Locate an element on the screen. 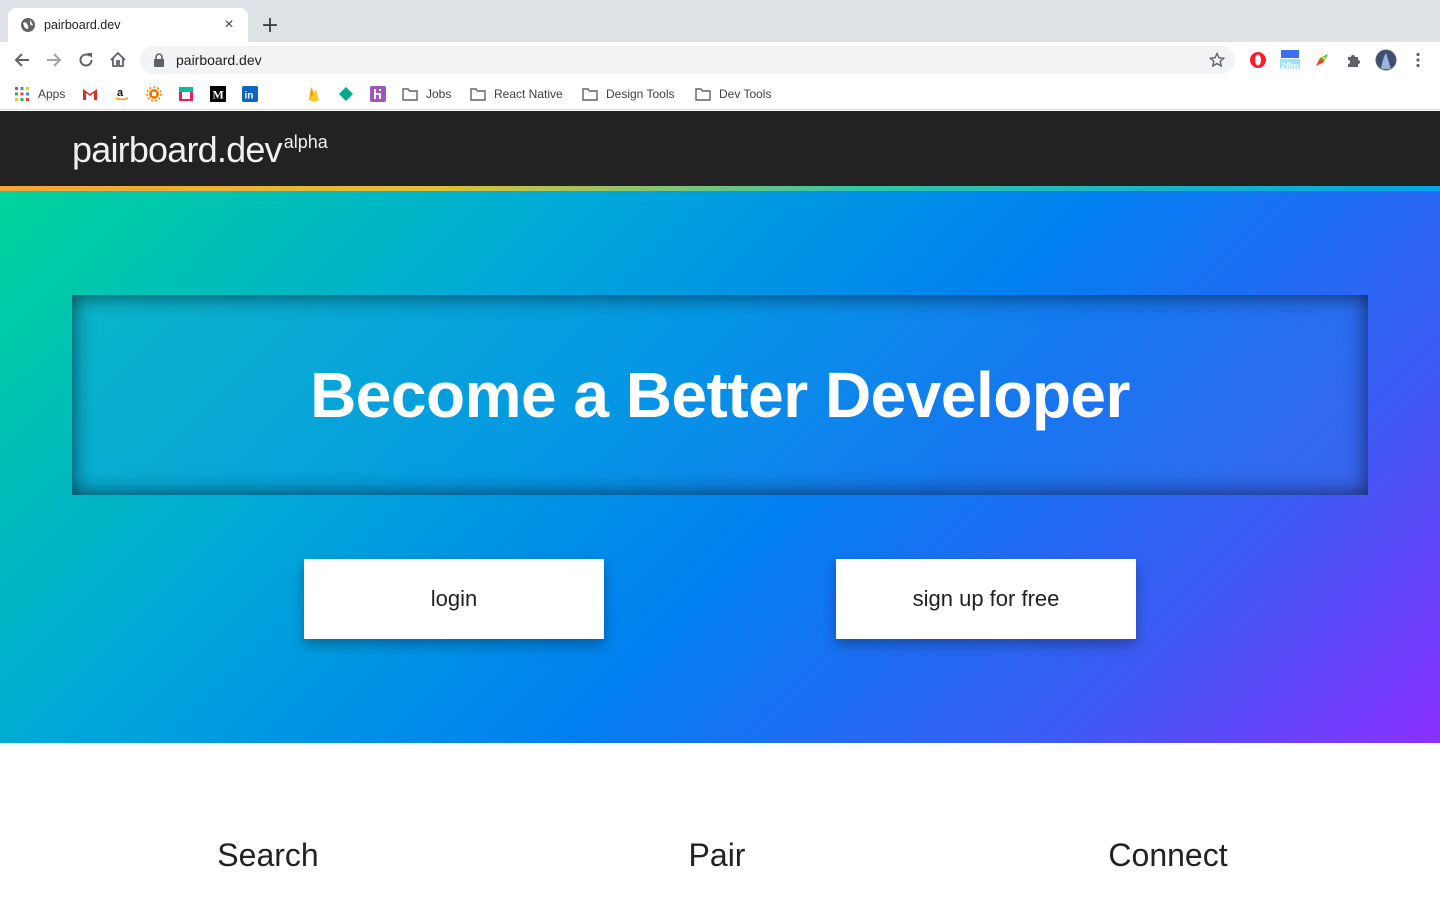  bookmark-folder-react-native: React Native is located at coordinates (516, 94).